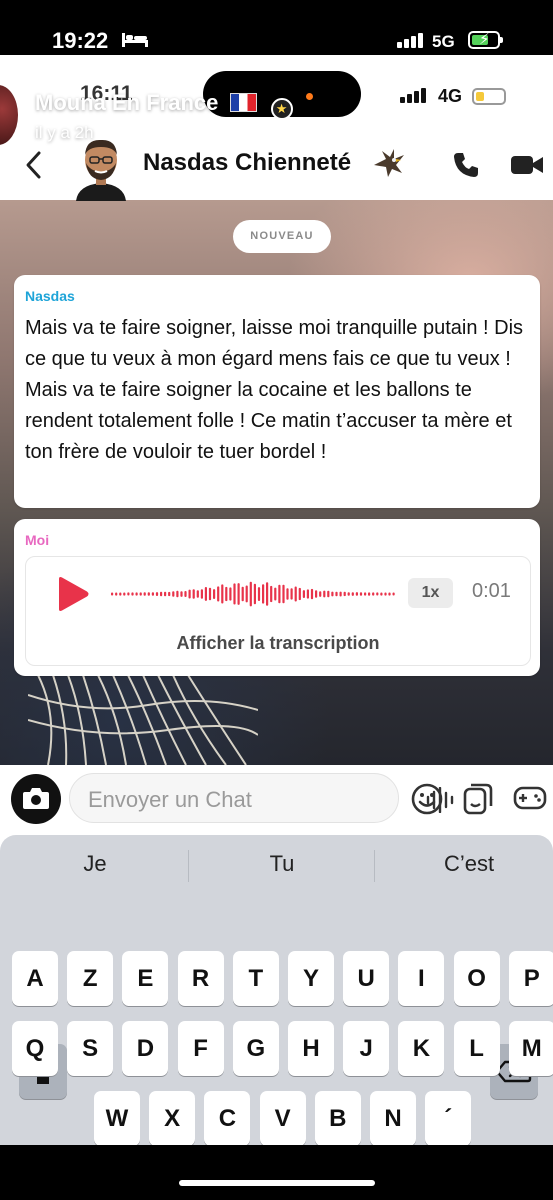 This screenshot has height=1200, width=553. What do you see at coordinates (527, 165) in the screenshot?
I see `video-call-icon` at bounding box center [527, 165].